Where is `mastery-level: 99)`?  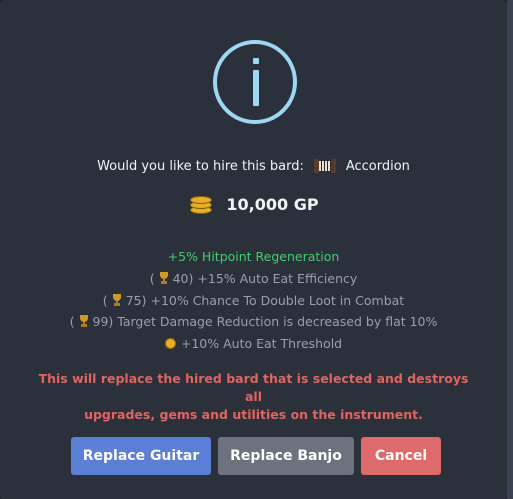
mastery-level: 99) is located at coordinates (103, 322).